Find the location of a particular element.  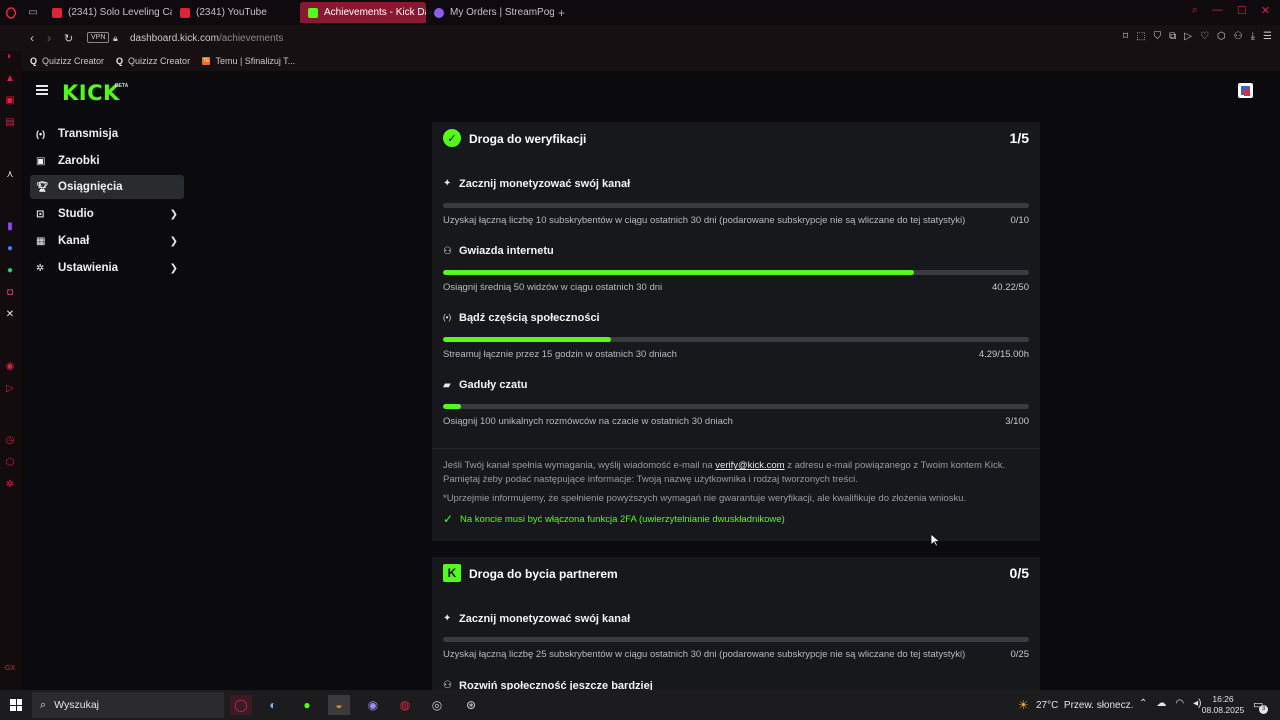

download-icon: ⤓ is located at coordinates (1253, 36).